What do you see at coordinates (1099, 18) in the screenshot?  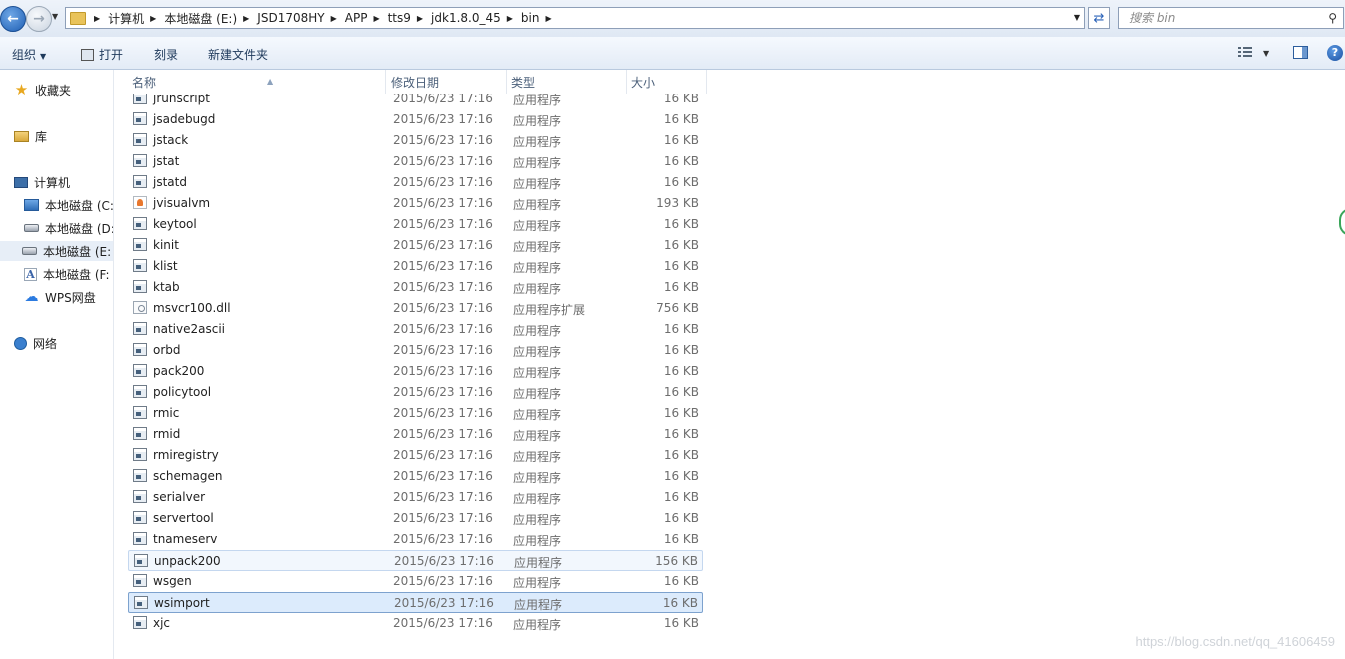 I see `refresh-button: ⇄` at bounding box center [1099, 18].